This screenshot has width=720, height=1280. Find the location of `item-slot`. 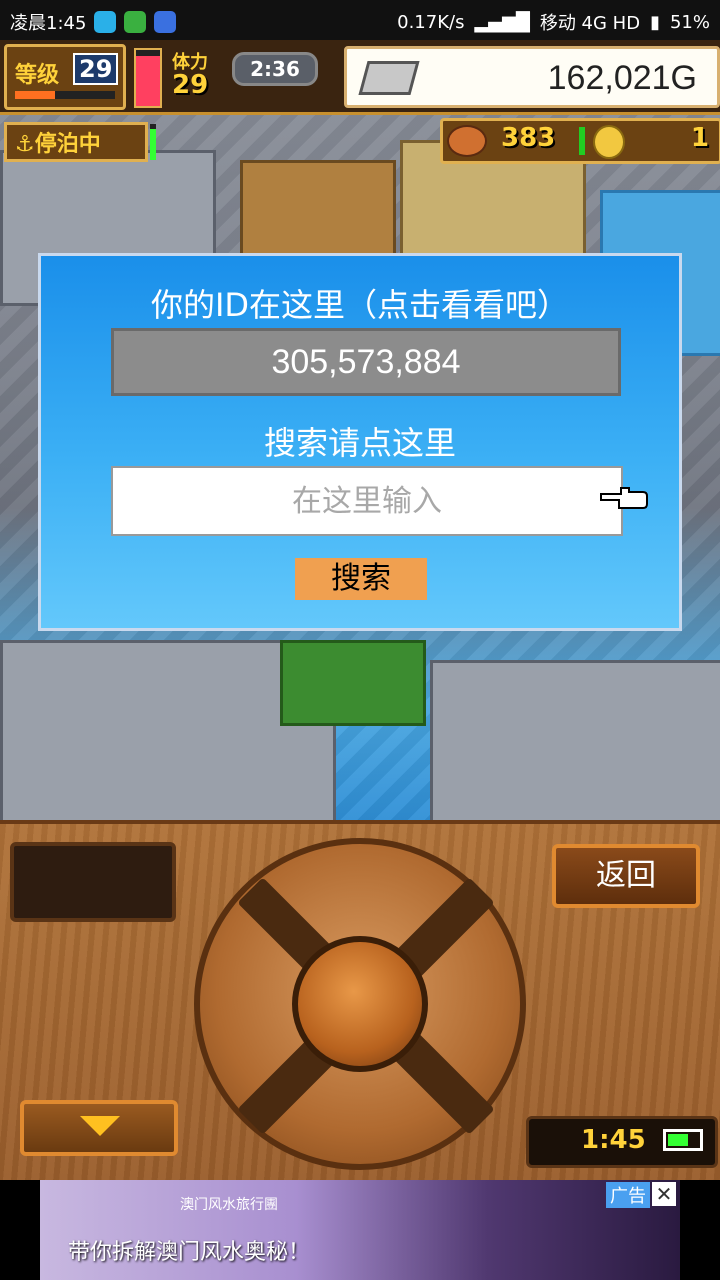

item-slot is located at coordinates (93, 882).